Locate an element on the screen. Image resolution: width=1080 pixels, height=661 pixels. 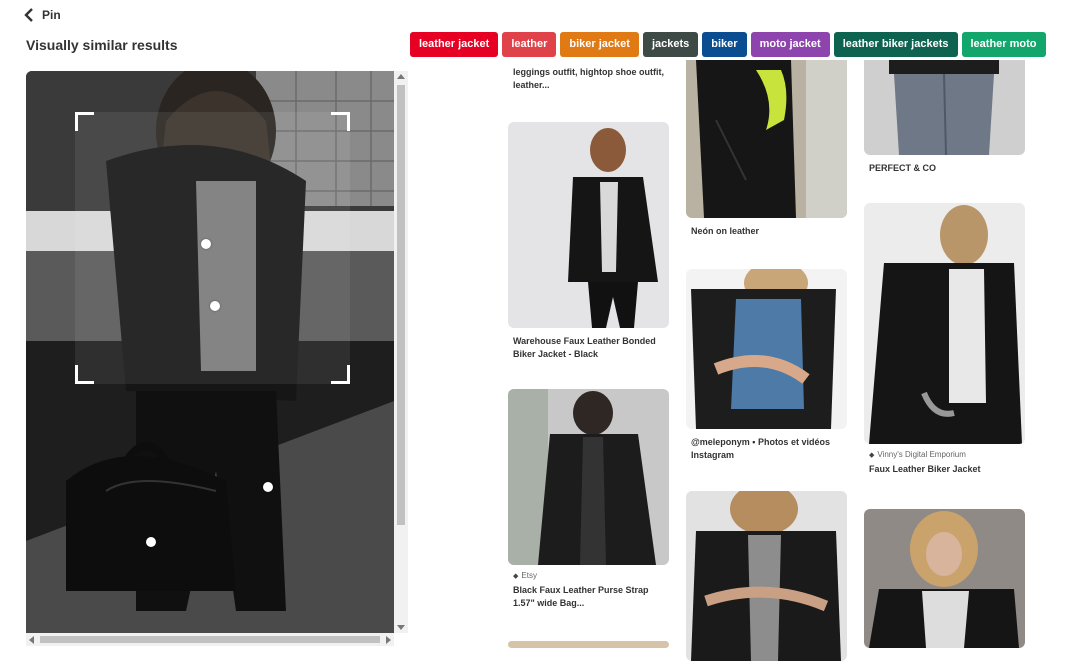
tag-leather-biker-jackets: leather biker jackets is located at coordinates (895, 44).